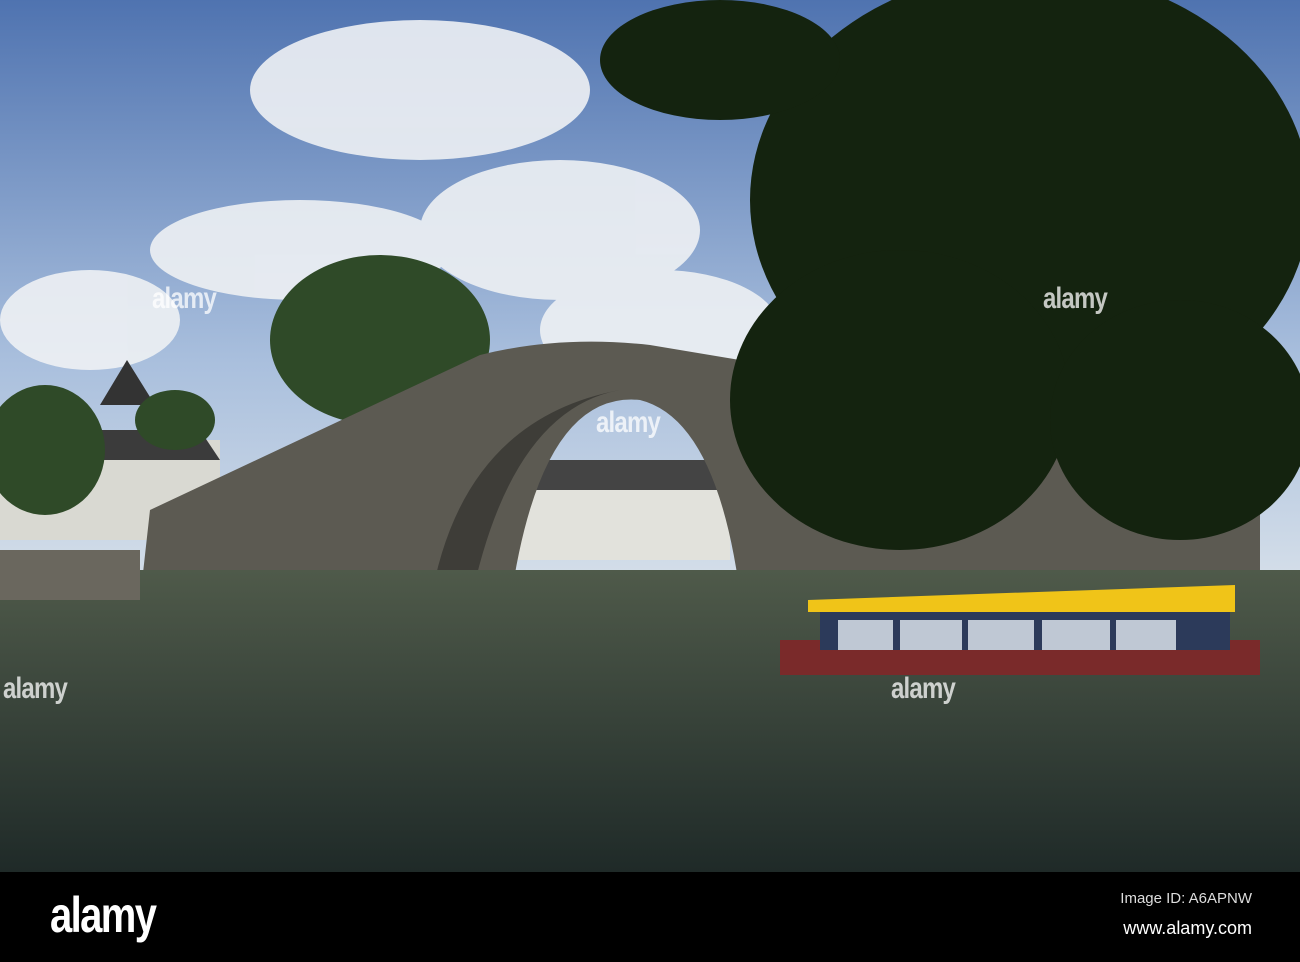 The height and width of the screenshot is (962, 1300). I want to click on tour-boat, so click(1020, 630).